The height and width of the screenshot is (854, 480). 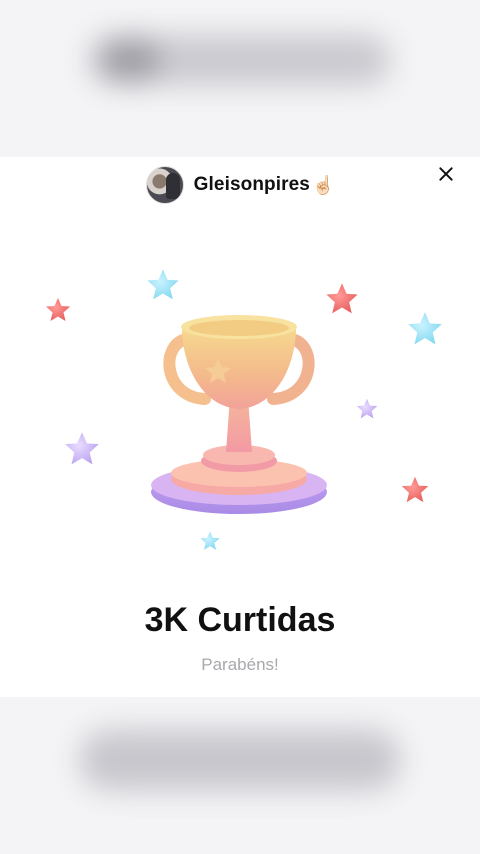 What do you see at coordinates (446, 175) in the screenshot?
I see `close-icon` at bounding box center [446, 175].